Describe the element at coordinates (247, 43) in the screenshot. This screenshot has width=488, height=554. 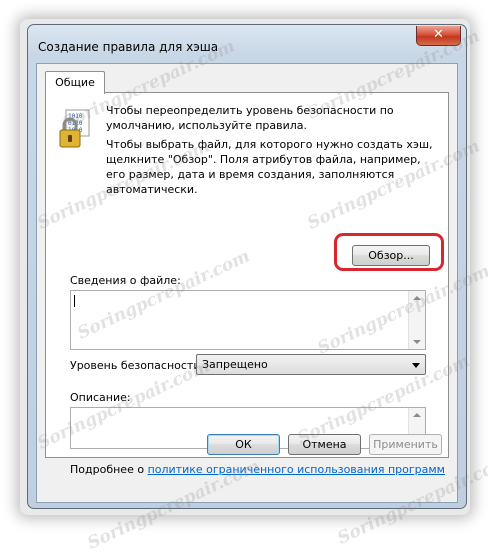
I see `title-bar: Создание правила для хэша ✕` at that location.